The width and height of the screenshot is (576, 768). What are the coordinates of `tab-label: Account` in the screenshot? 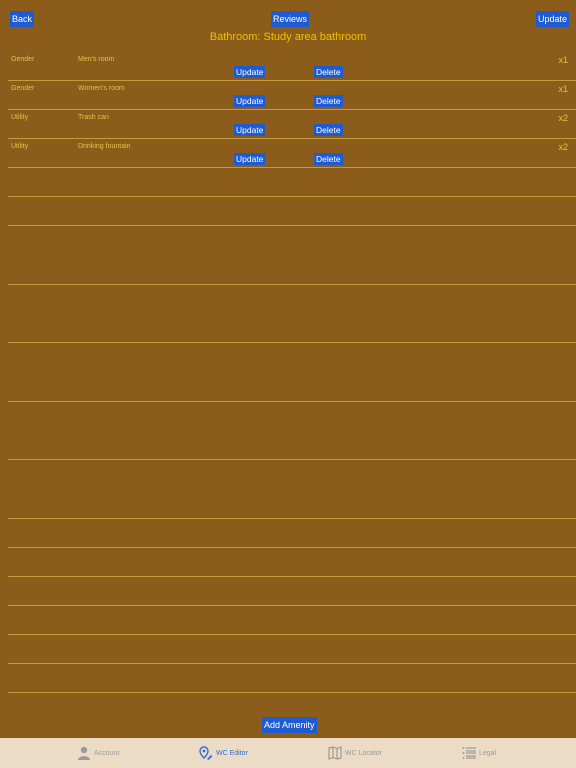 It's located at (107, 753).